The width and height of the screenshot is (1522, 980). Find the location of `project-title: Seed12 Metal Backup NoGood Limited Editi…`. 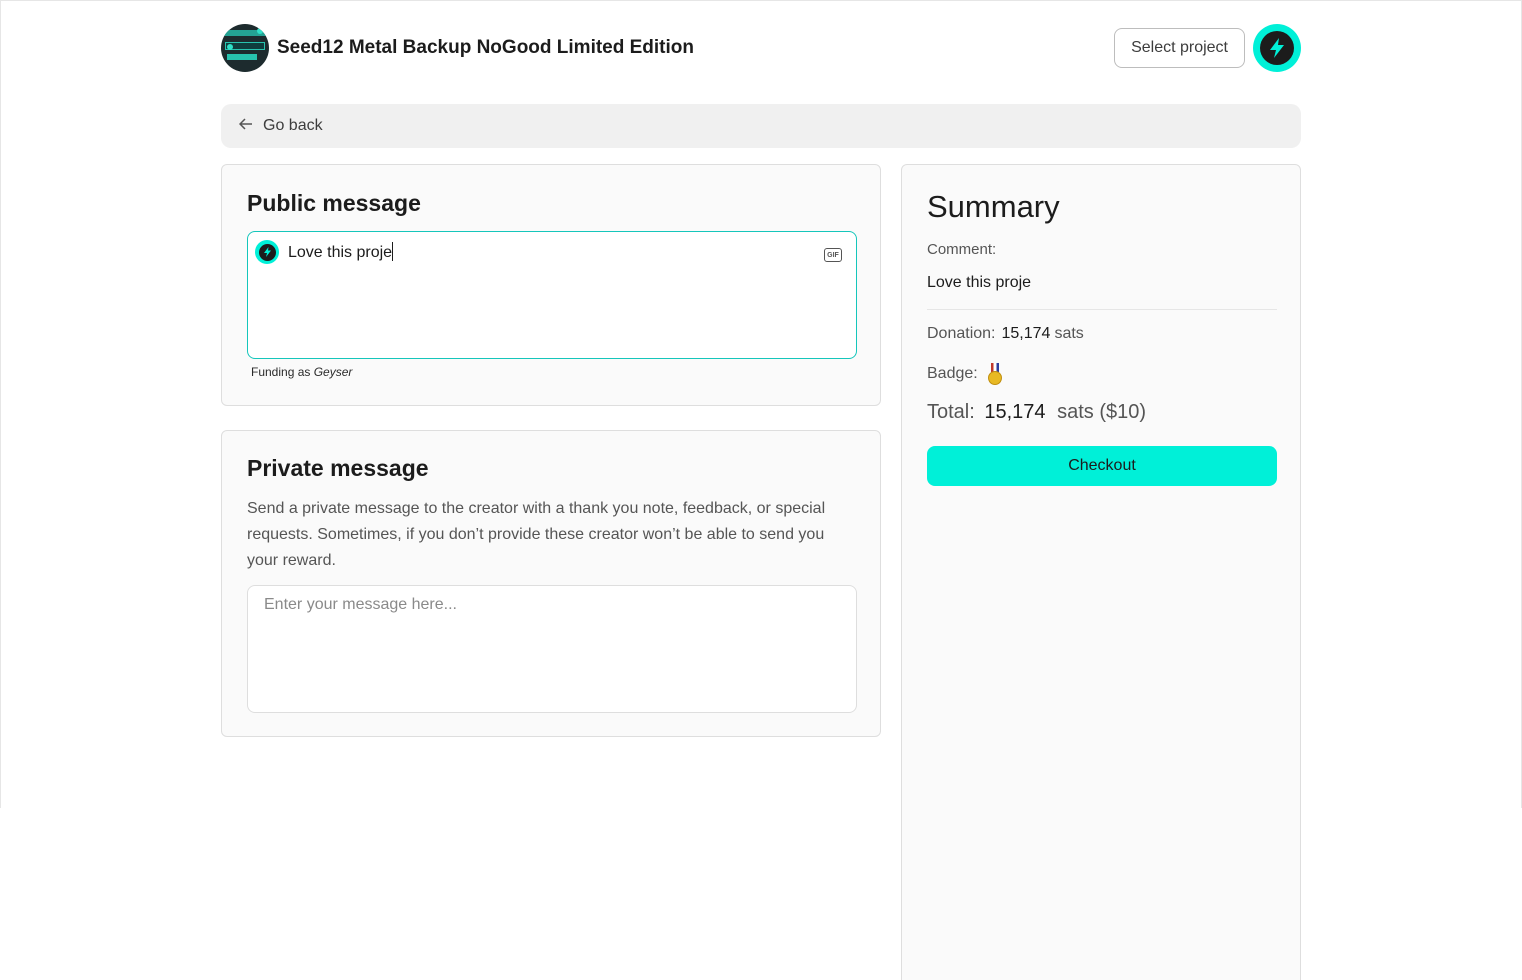

project-title: Seed12 Metal Backup NoGood Limited Editi… is located at coordinates (485, 47).